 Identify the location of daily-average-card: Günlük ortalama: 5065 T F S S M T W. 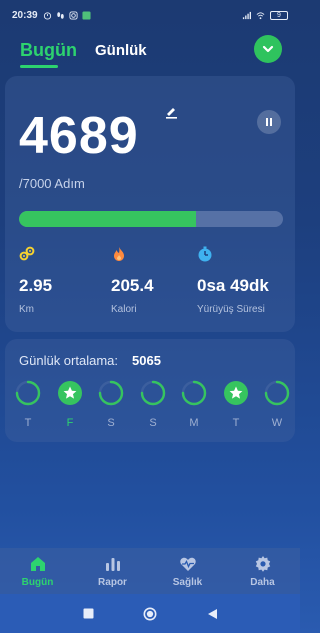
(150, 390).